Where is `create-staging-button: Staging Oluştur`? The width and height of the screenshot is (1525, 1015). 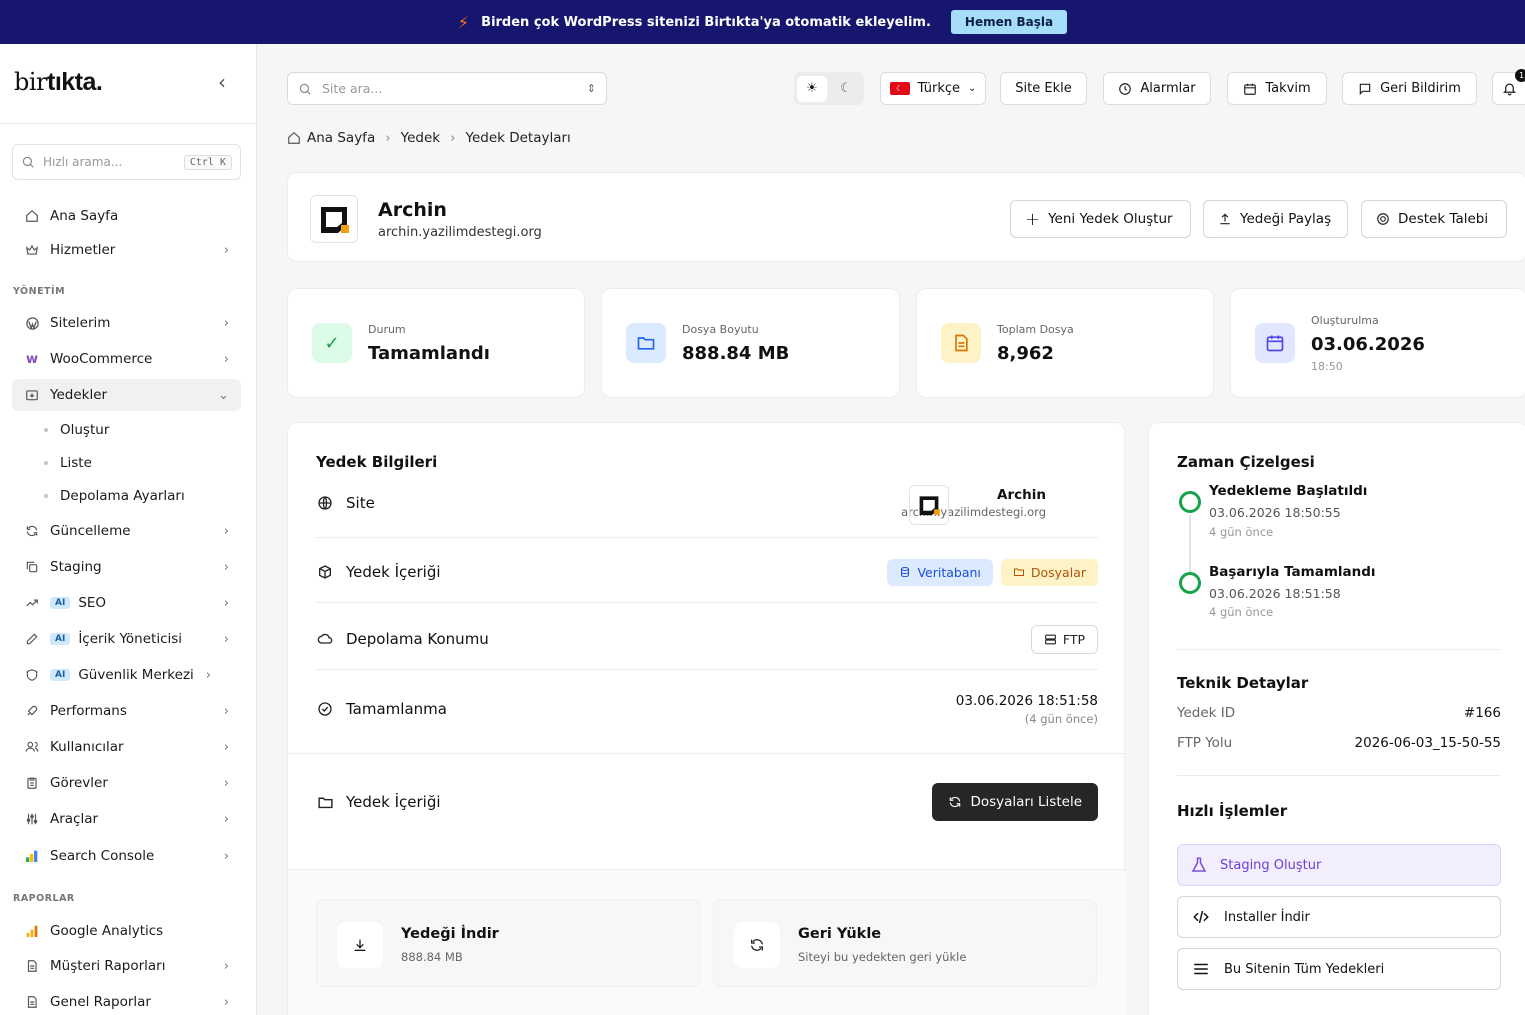
create-staging-button: Staging Oluştur is located at coordinates (1339, 865).